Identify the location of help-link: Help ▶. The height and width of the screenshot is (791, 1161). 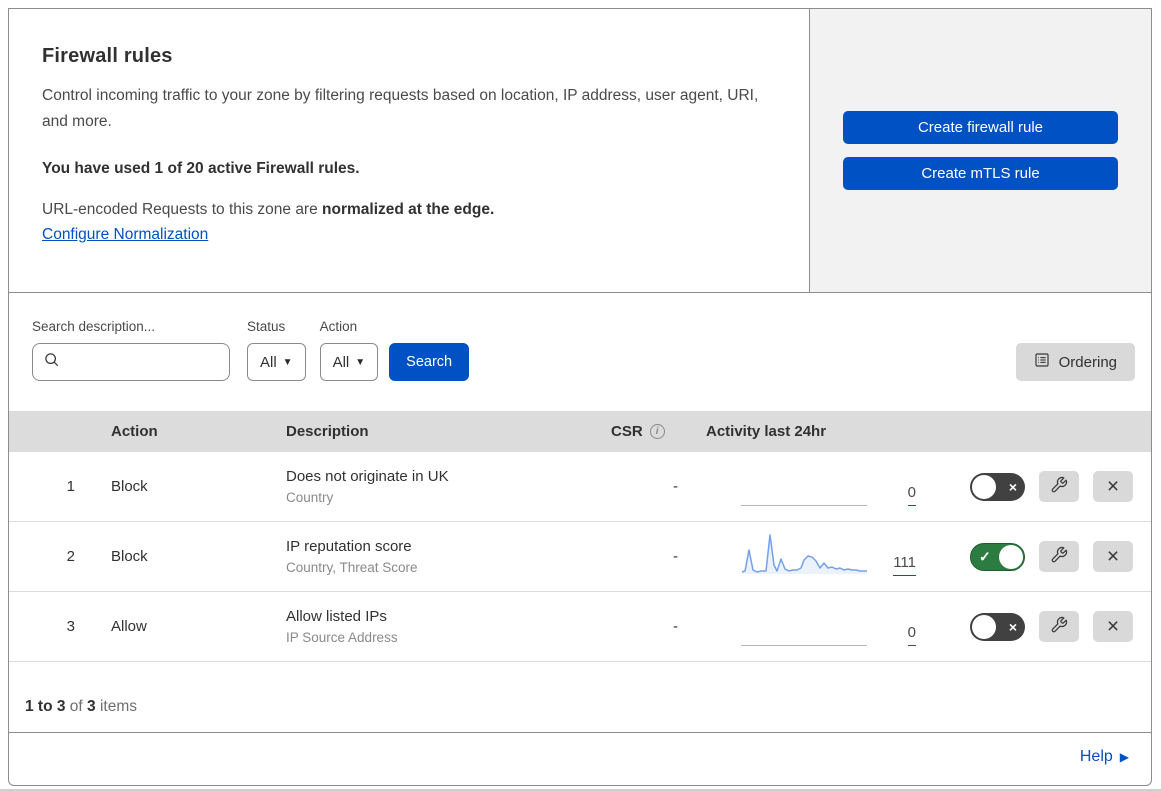
(1104, 757).